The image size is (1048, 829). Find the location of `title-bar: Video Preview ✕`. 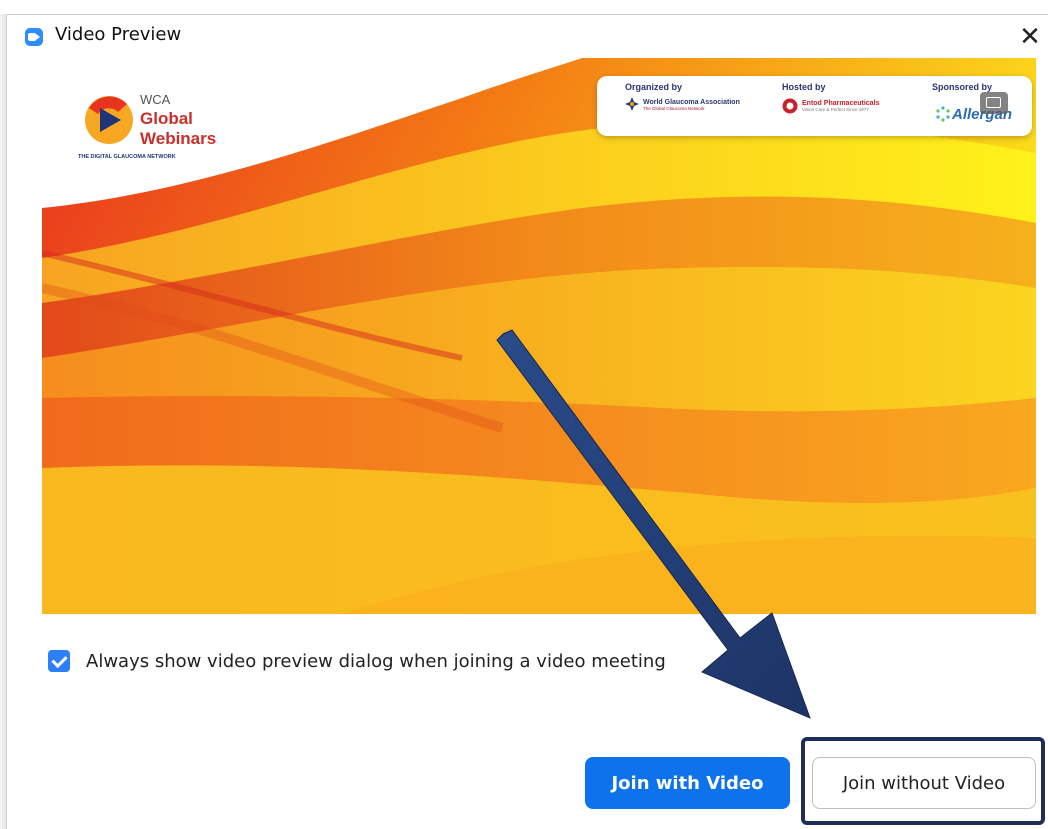

title-bar: Video Preview ✕ is located at coordinates (527, 38).